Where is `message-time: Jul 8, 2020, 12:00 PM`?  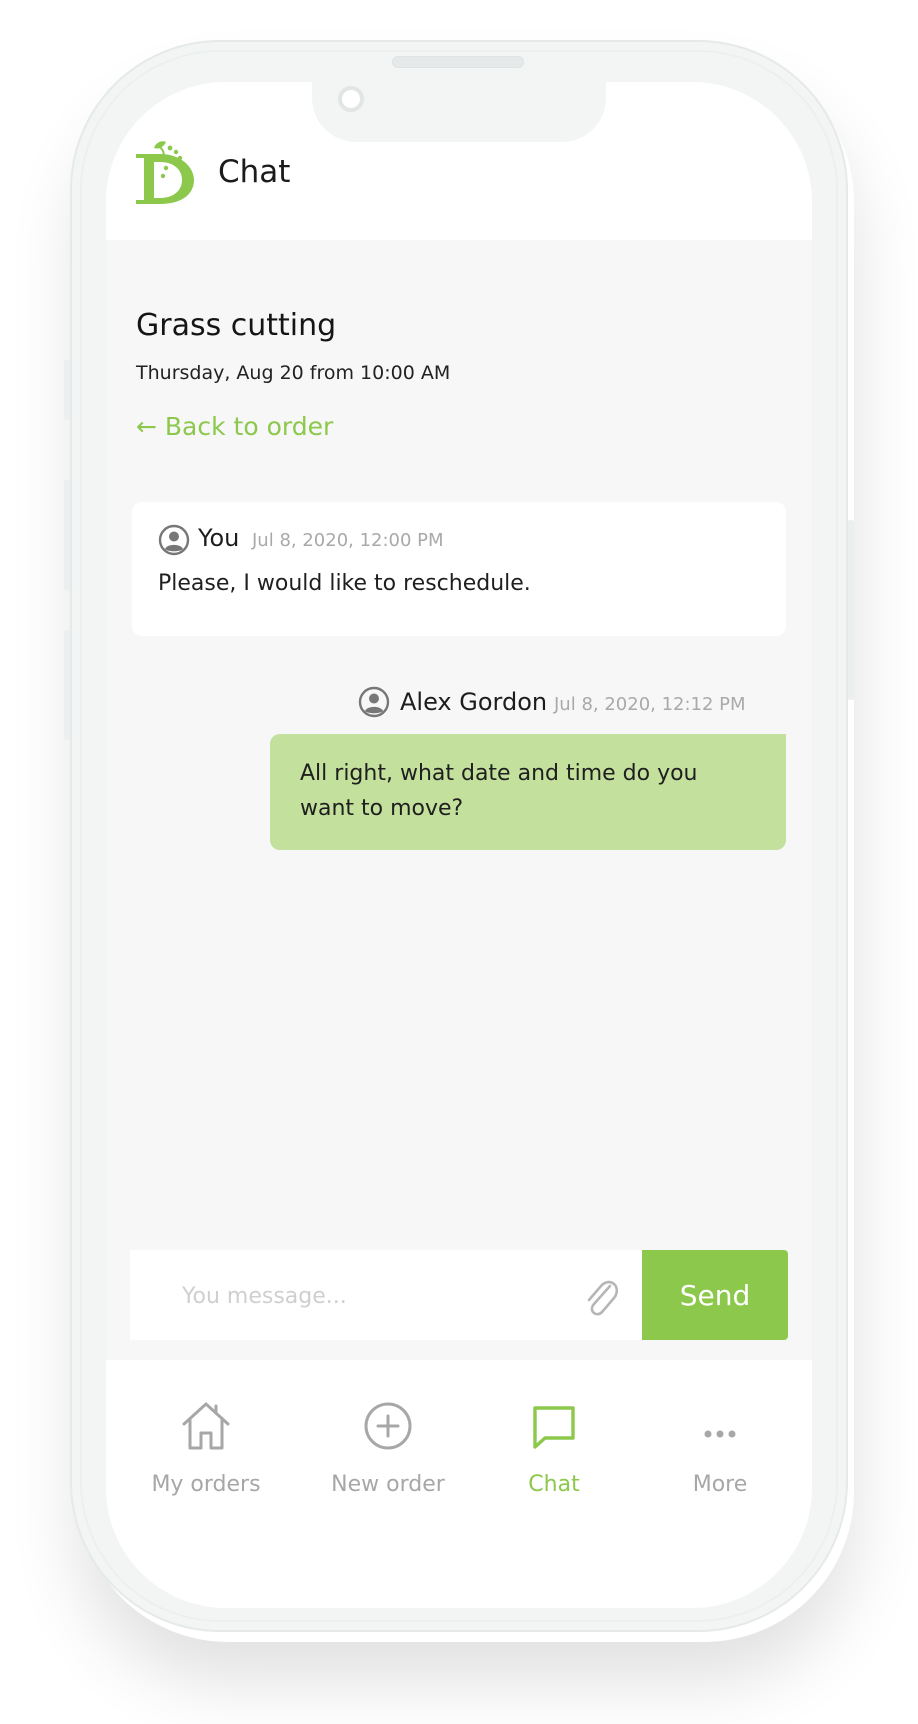 message-time: Jul 8, 2020, 12:00 PM is located at coordinates (348, 540).